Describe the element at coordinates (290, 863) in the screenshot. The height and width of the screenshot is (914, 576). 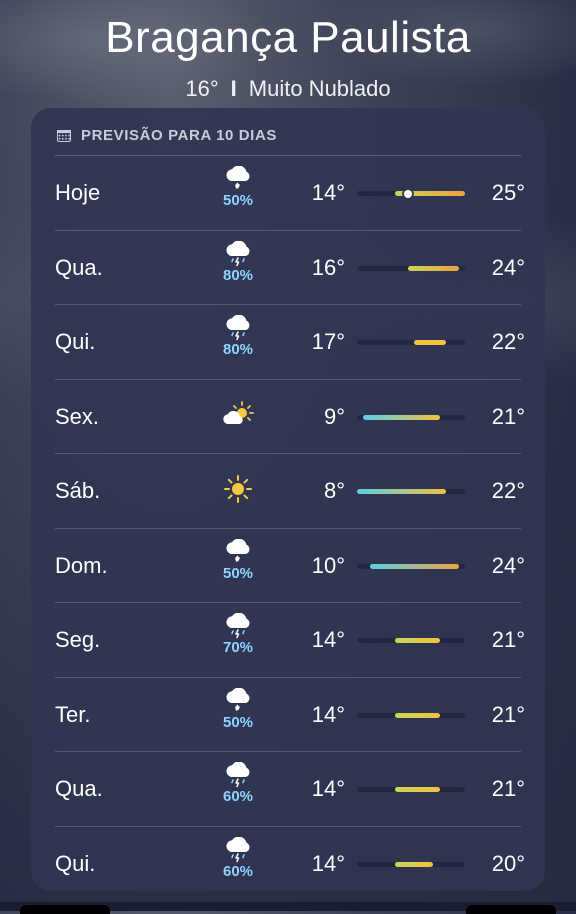
I see `forecast-row: Qui. 60% 14° 20°` at that location.